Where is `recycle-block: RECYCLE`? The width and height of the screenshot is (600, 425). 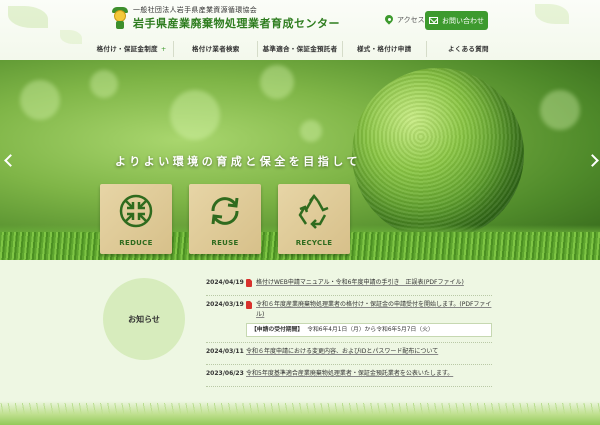
recycle-block: RECYCLE is located at coordinates (314, 219).